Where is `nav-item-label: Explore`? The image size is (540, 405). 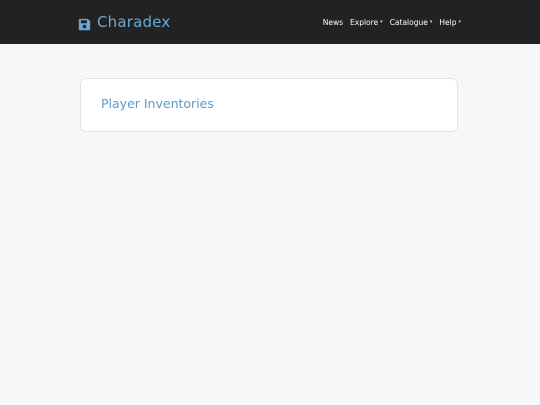
nav-item-label: Explore is located at coordinates (364, 22).